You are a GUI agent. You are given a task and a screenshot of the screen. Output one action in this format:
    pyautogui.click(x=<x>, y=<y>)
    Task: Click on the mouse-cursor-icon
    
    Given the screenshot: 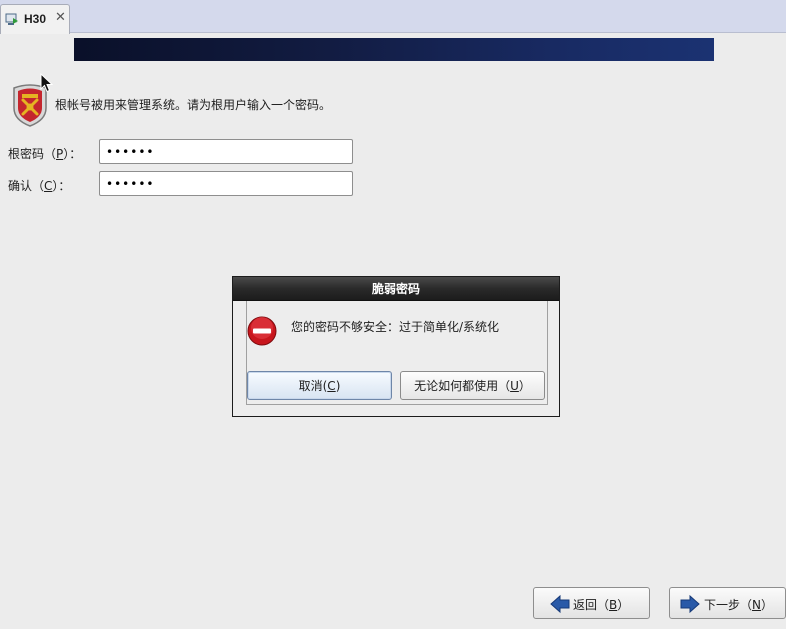 What is the action you would take?
    pyautogui.click(x=47, y=83)
    